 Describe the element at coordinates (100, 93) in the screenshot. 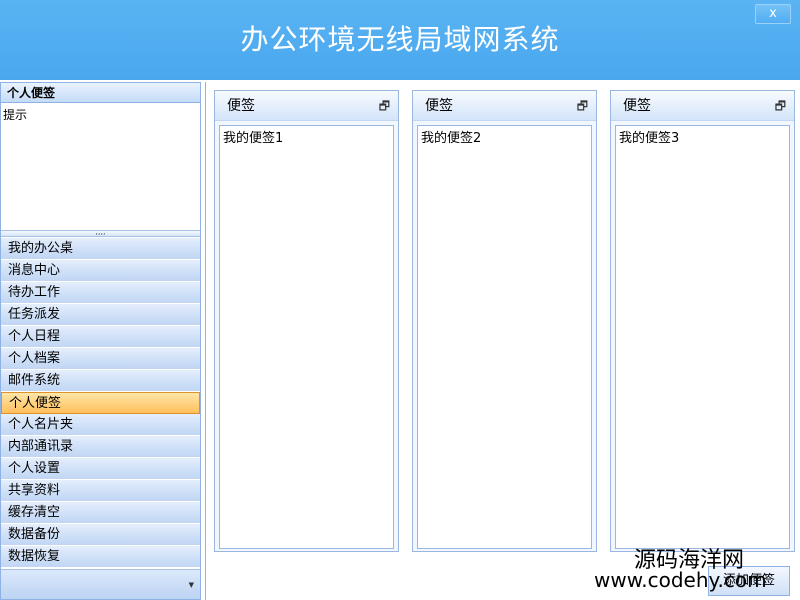

I see `panel-title: 个人便签` at that location.